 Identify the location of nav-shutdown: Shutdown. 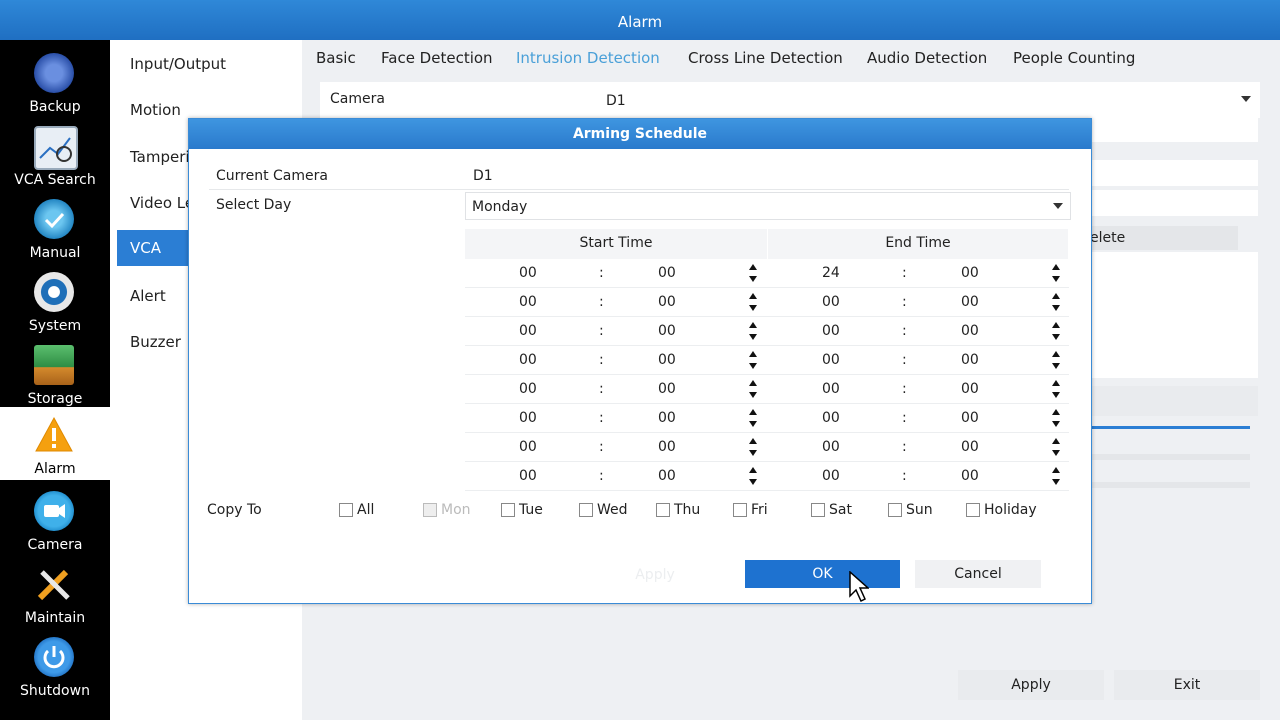
(55, 665).